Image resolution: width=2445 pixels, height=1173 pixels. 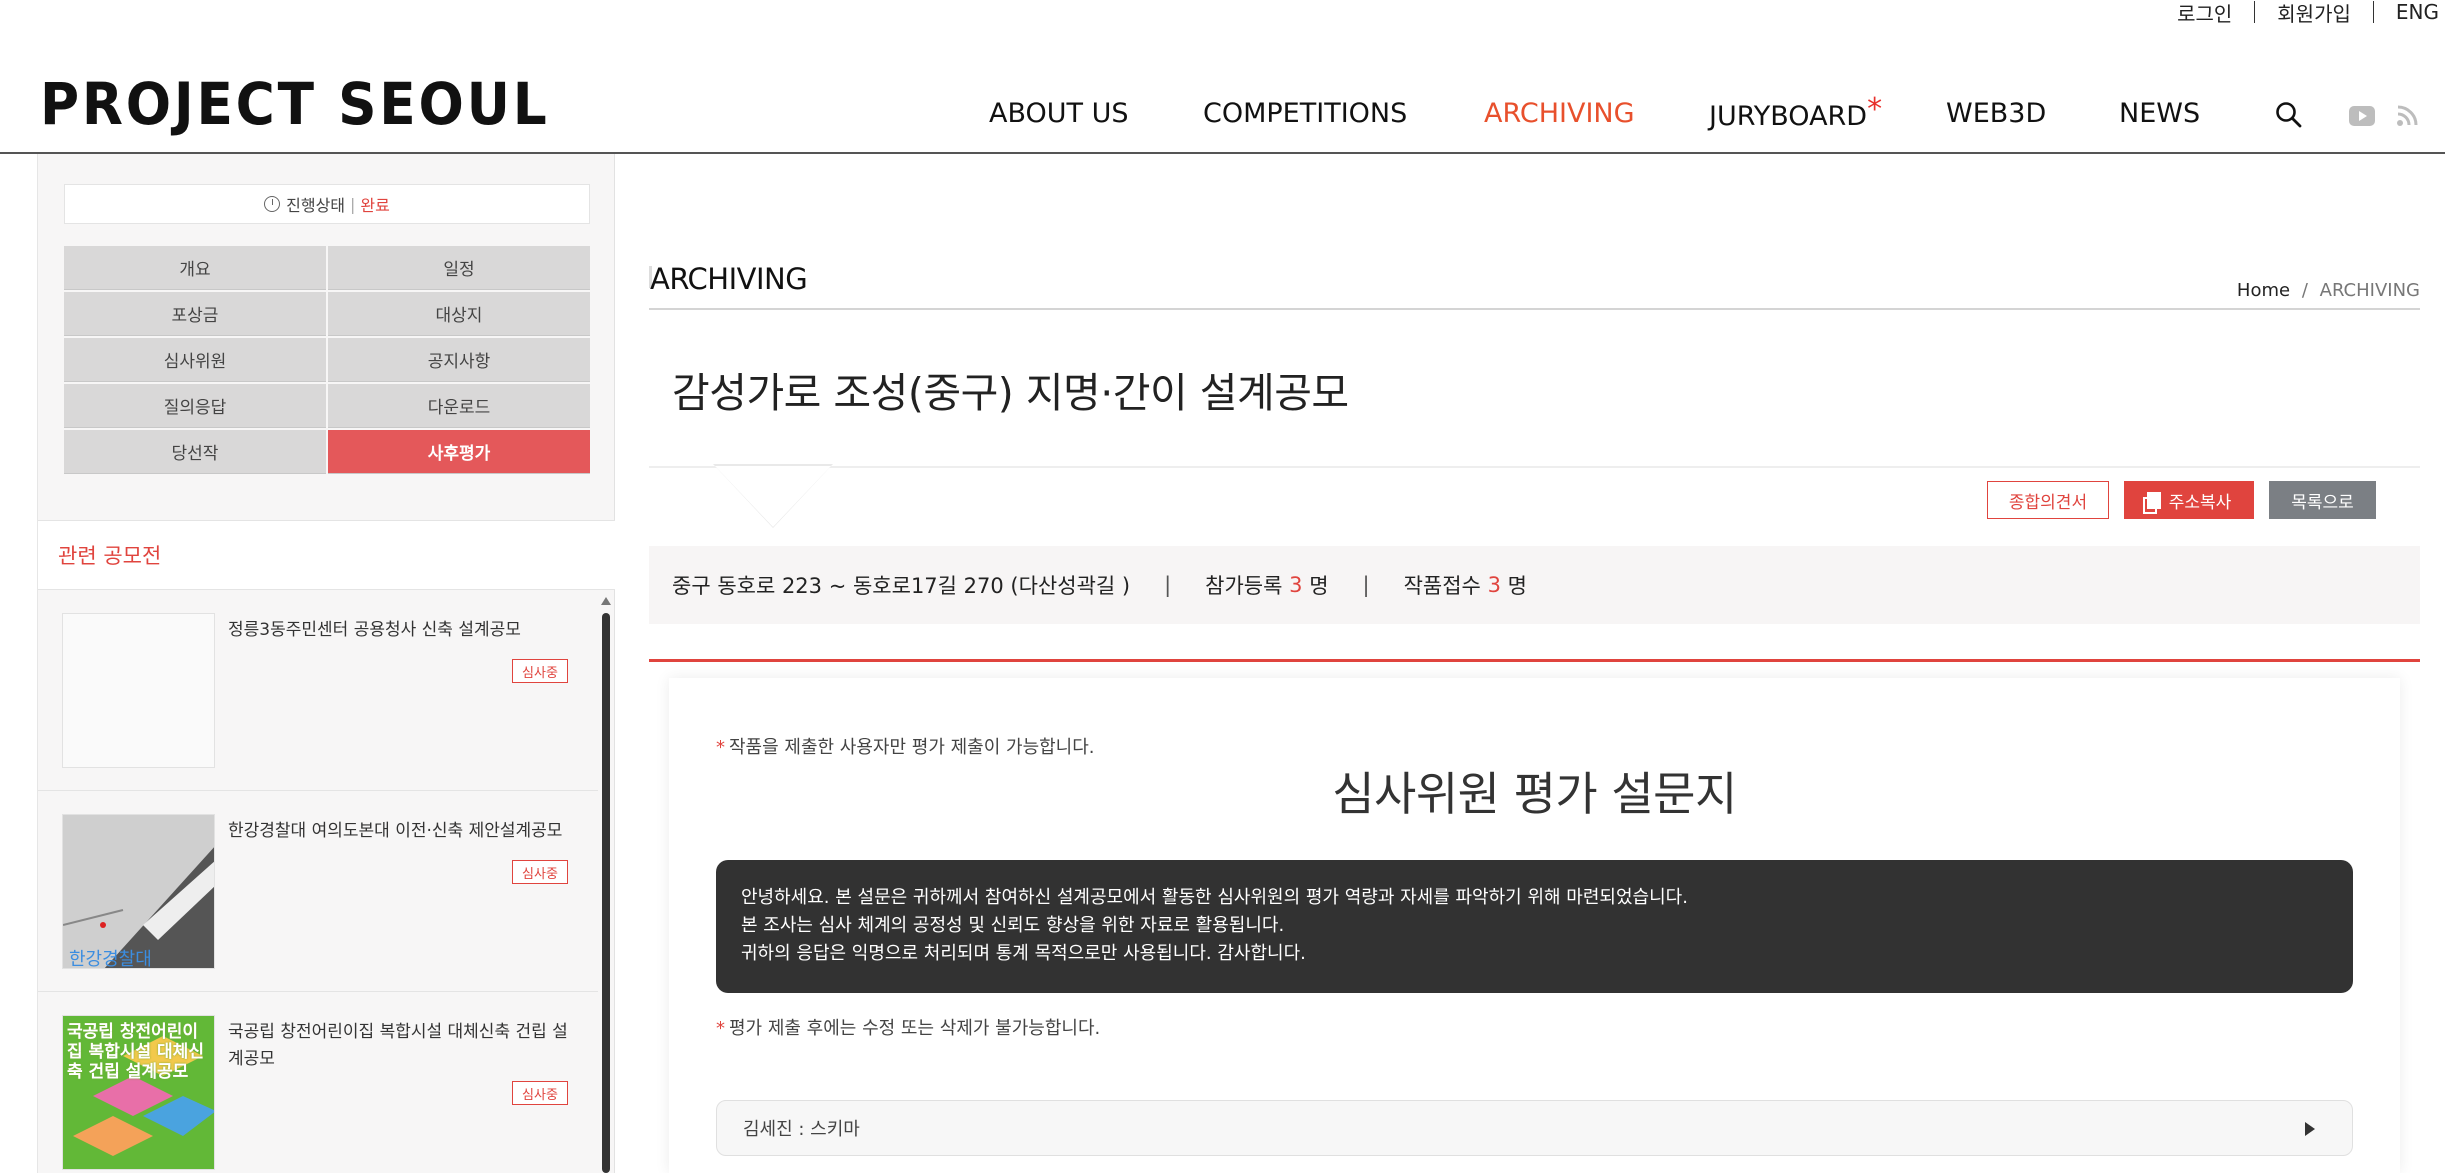 I want to click on nav-juryboard: JURYBOARD*, so click(x=1795, y=112).